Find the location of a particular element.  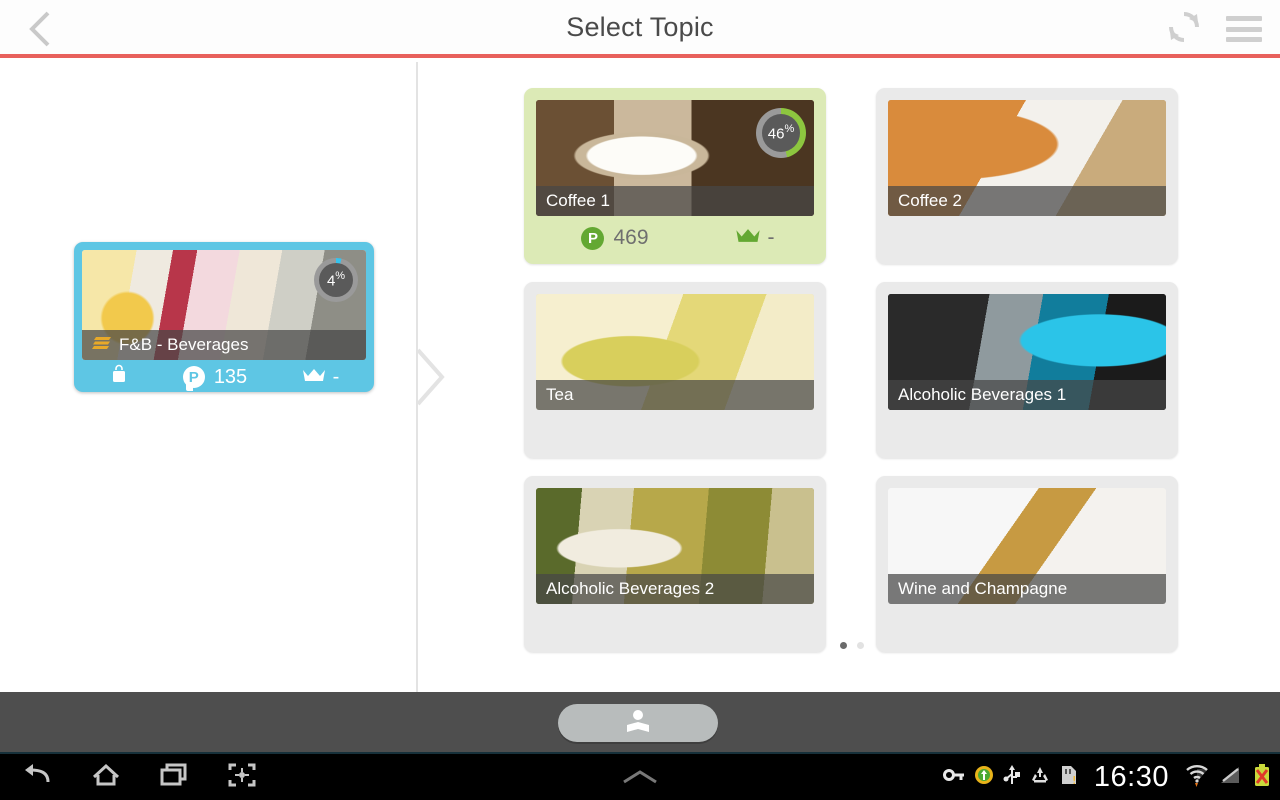

android-recents-icon is located at coordinates (174, 777).